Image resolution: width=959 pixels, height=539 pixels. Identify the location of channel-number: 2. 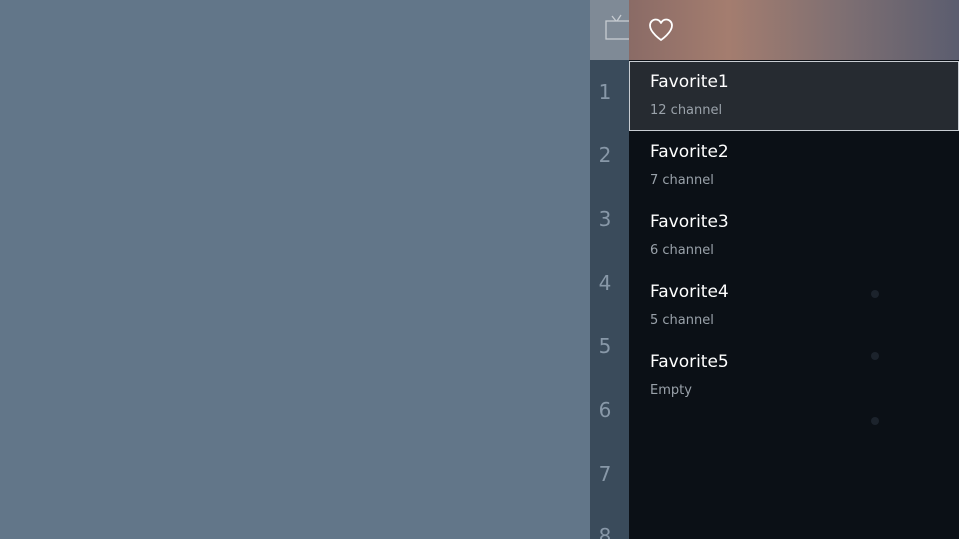
(605, 155).